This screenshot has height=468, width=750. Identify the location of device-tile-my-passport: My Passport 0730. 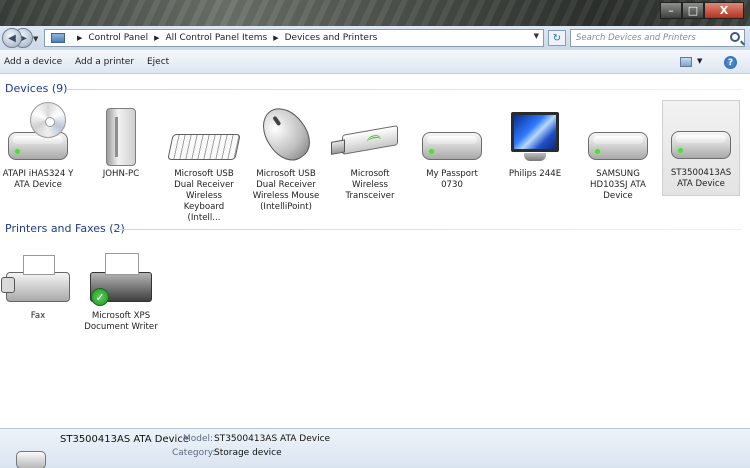
(452, 146).